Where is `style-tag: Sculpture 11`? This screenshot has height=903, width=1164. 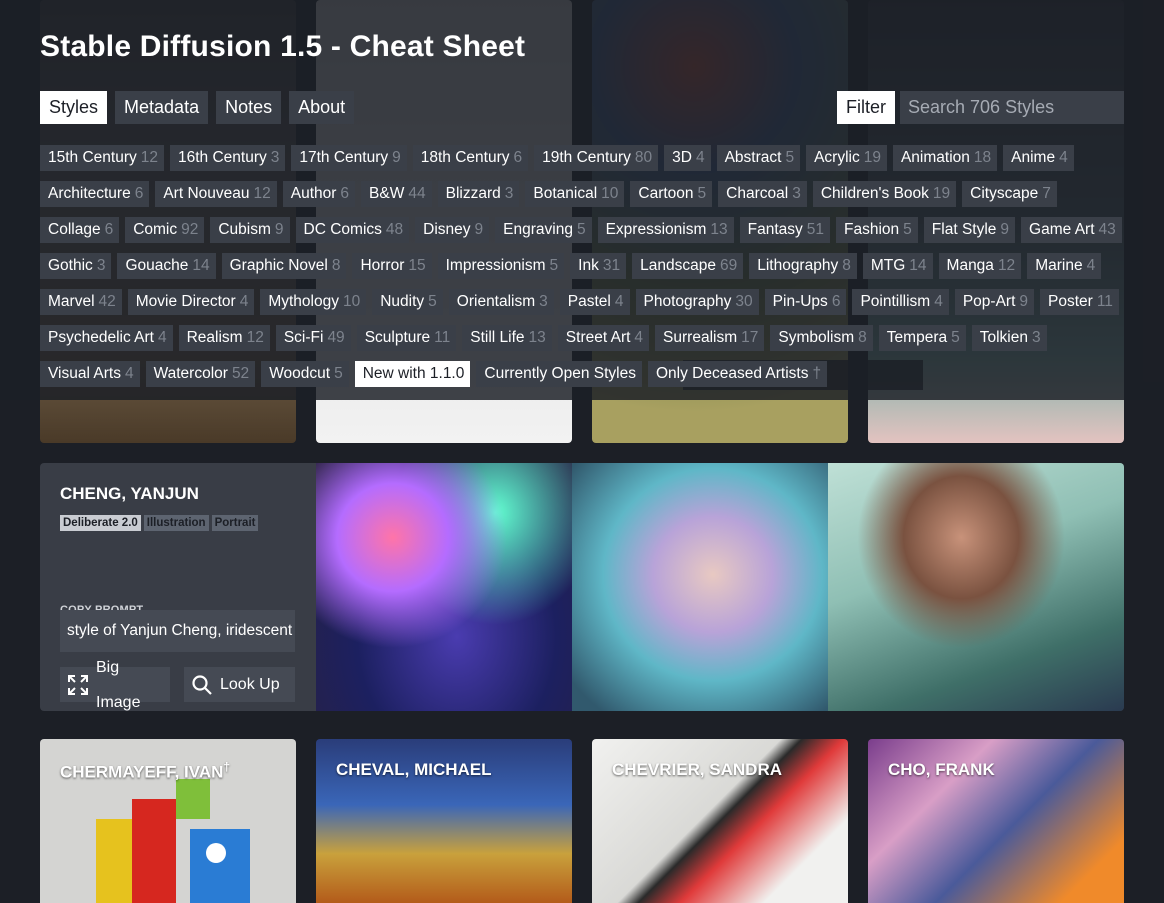
style-tag: Sculpture 11 is located at coordinates (406, 338).